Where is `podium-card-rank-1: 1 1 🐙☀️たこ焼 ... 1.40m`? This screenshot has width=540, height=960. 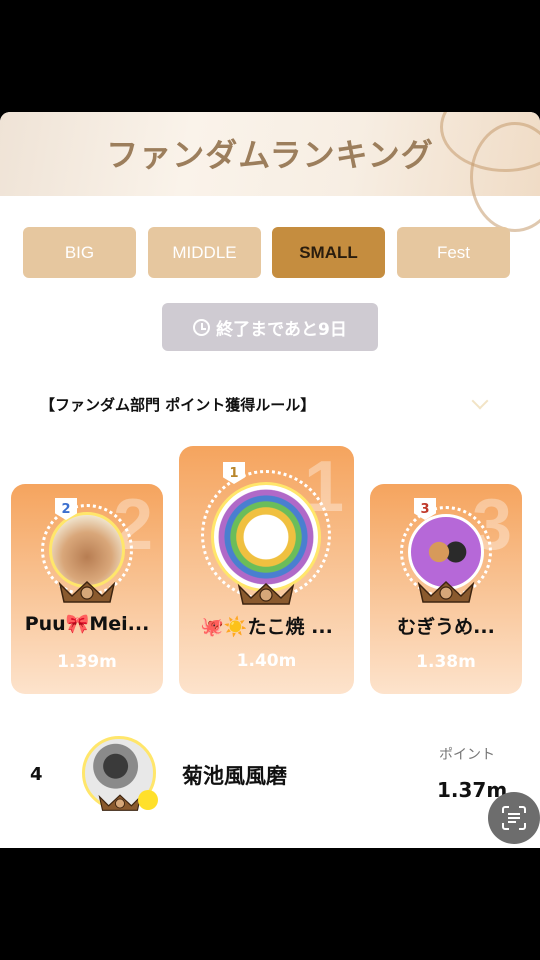
podium-card-rank-1: 1 1 🐙☀️たこ焼 ... 1.40m is located at coordinates (266, 570).